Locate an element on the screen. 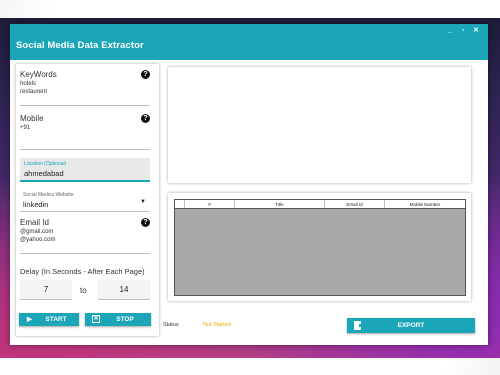 Image resolution: width=500 pixels, height=375 pixels. location-label: Location (Optional) is located at coordinates (45, 164).